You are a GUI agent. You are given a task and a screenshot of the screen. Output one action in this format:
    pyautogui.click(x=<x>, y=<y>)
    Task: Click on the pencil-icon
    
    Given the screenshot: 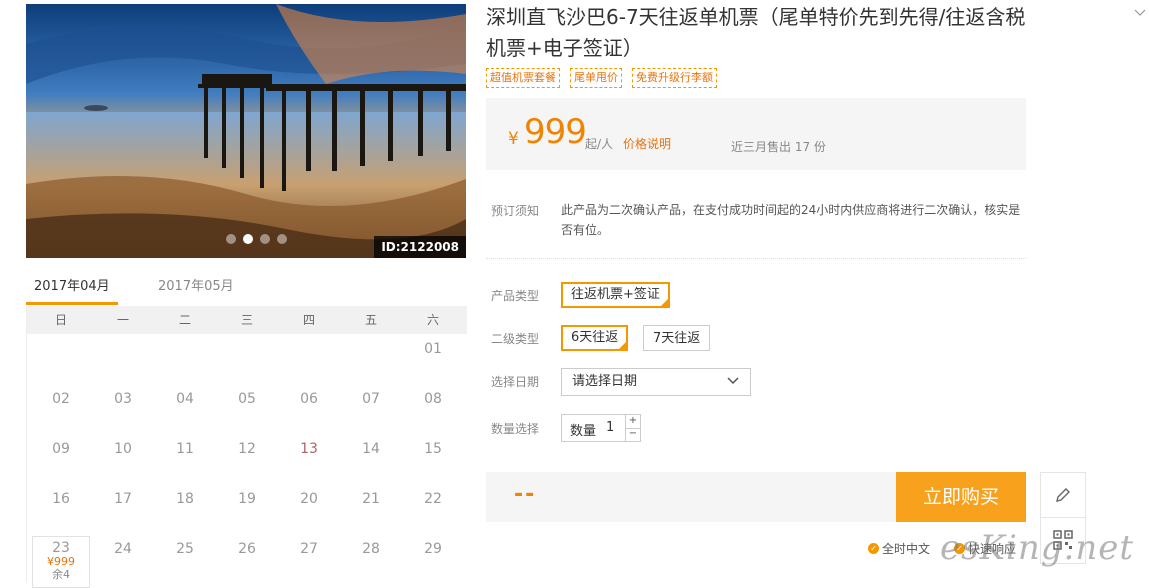 What is the action you would take?
    pyautogui.click(x=1063, y=495)
    